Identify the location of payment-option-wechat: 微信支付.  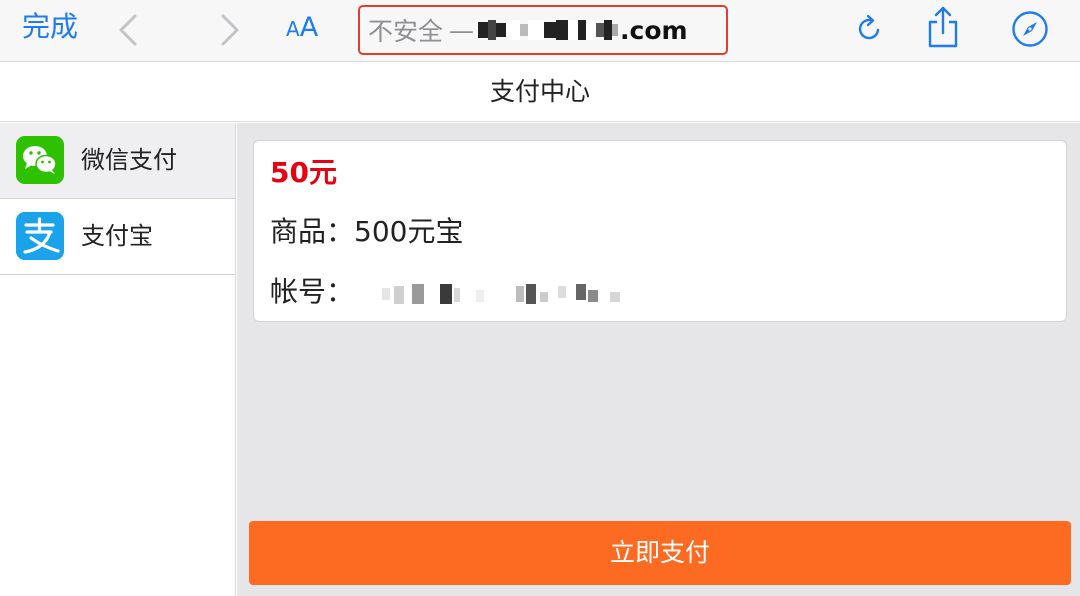
(117, 161).